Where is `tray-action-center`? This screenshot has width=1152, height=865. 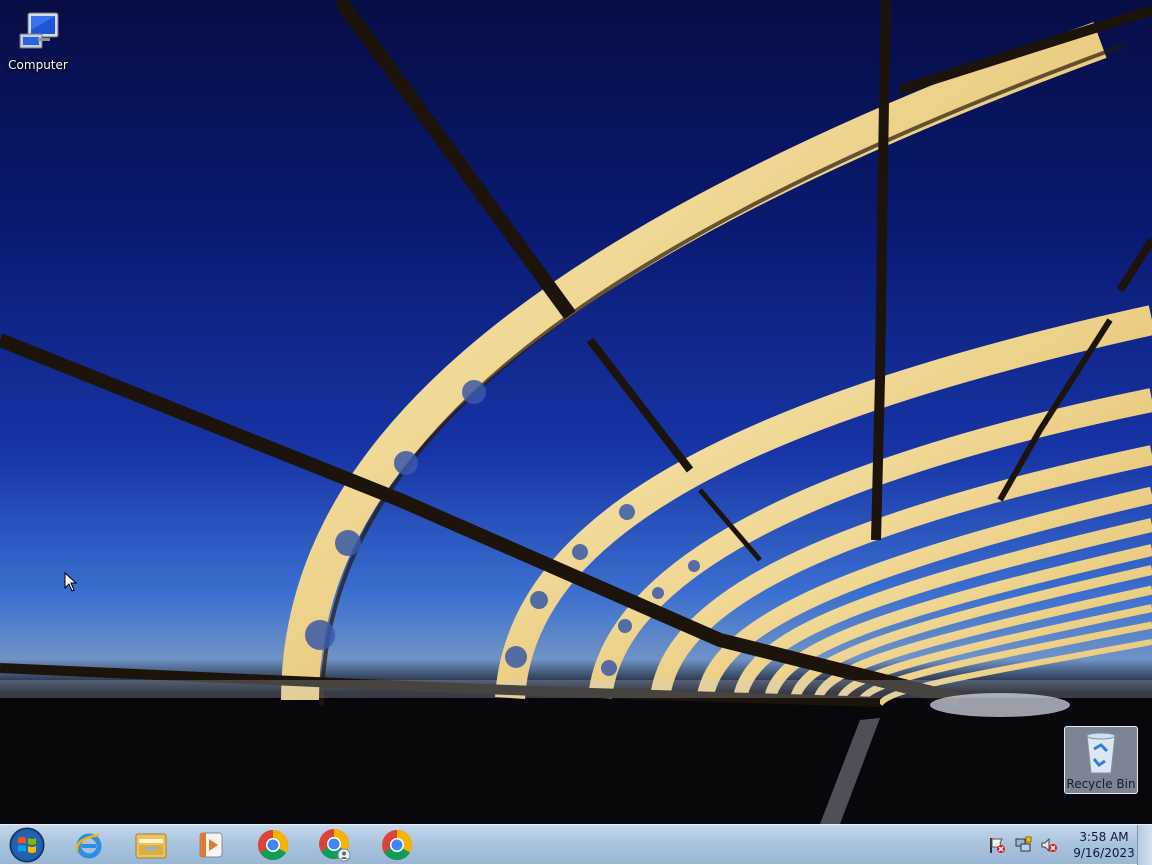
tray-action-center is located at coordinates (997, 845).